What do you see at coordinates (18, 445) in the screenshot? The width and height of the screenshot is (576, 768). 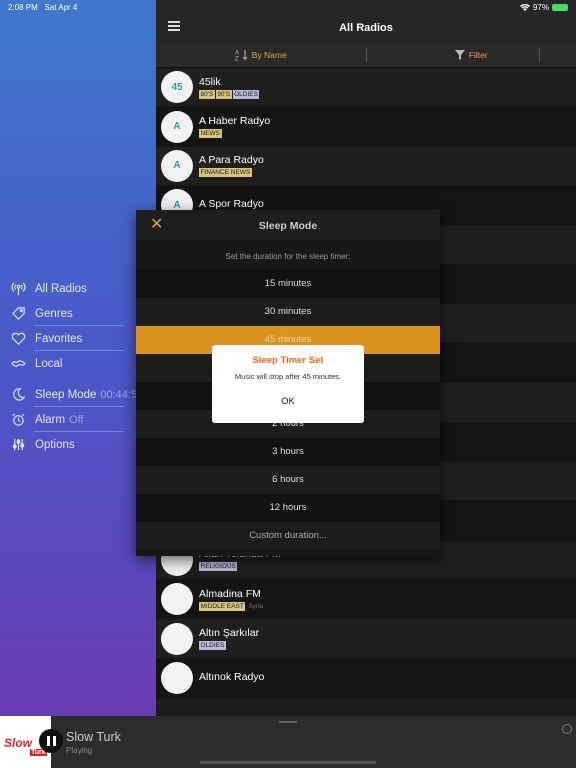 I see `sliders-icon` at bounding box center [18, 445].